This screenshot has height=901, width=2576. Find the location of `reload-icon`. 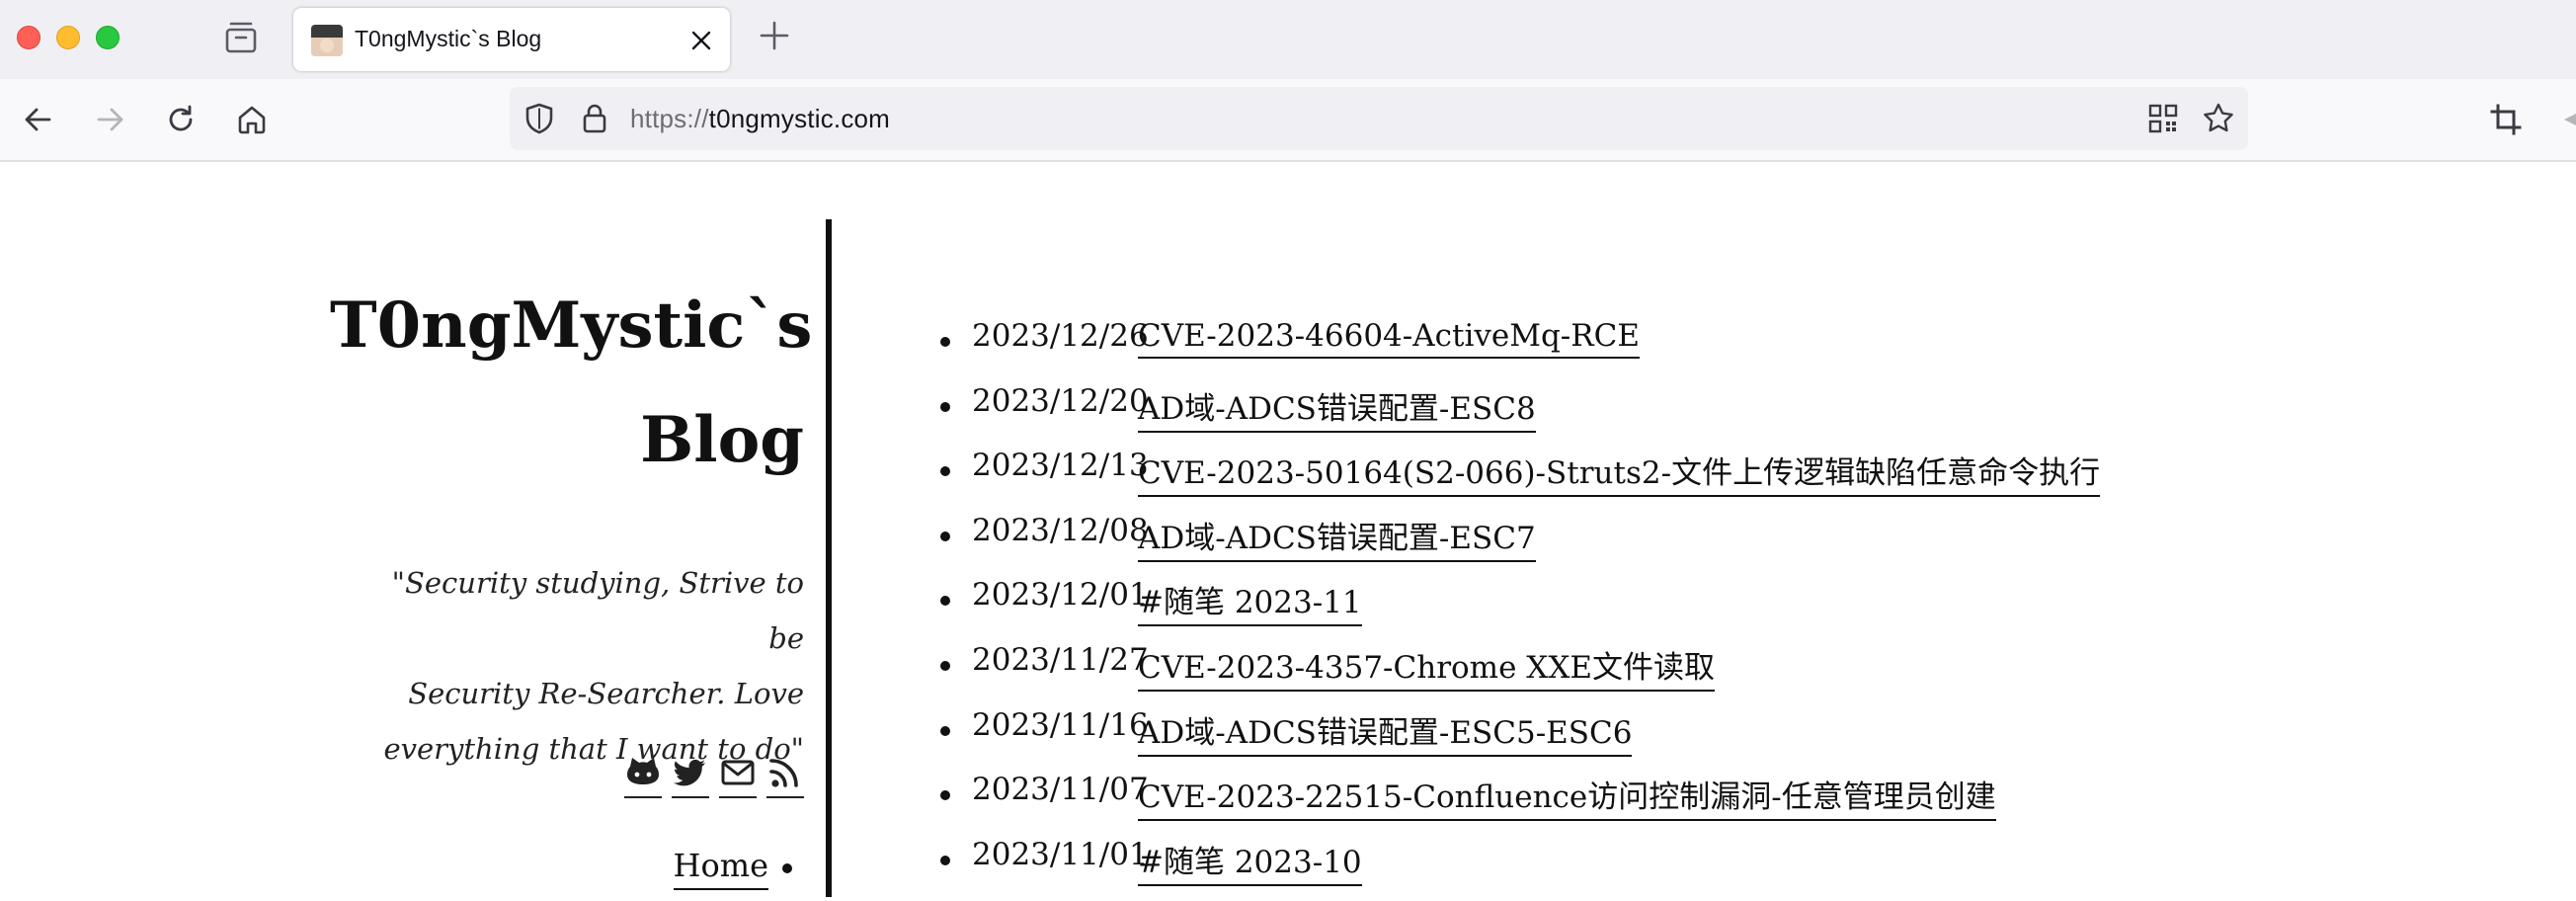

reload-icon is located at coordinates (181, 119).